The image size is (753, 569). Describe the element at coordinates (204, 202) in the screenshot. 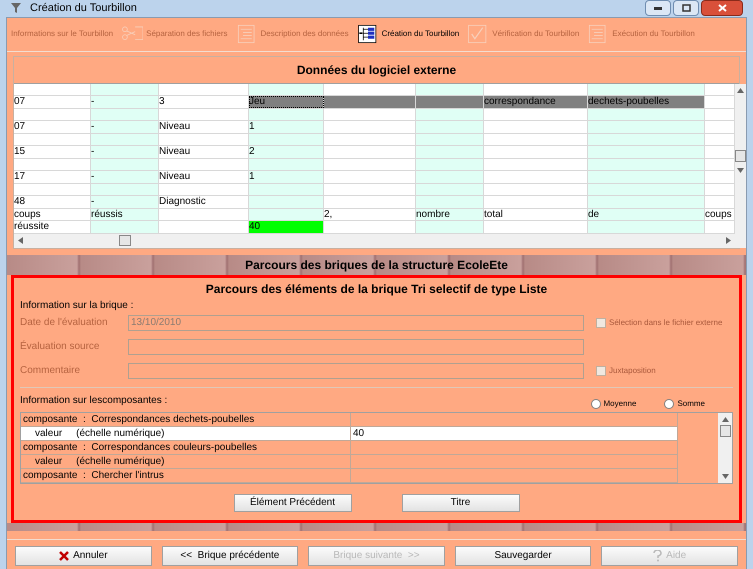

I see `table-cell: Diagnostic` at that location.